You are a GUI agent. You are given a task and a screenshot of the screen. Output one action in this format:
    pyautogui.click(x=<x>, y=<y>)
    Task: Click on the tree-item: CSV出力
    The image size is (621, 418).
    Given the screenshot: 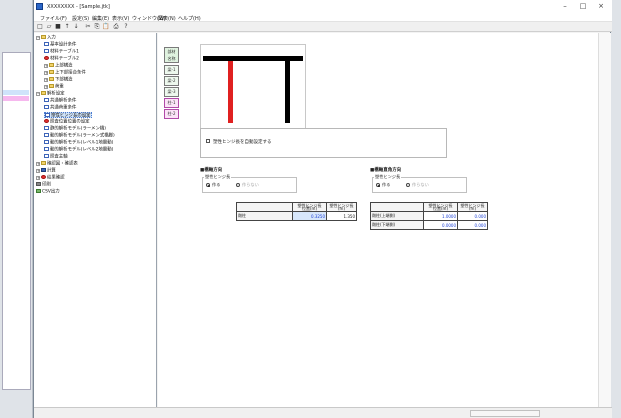 What is the action you would take?
    pyautogui.click(x=48, y=192)
    